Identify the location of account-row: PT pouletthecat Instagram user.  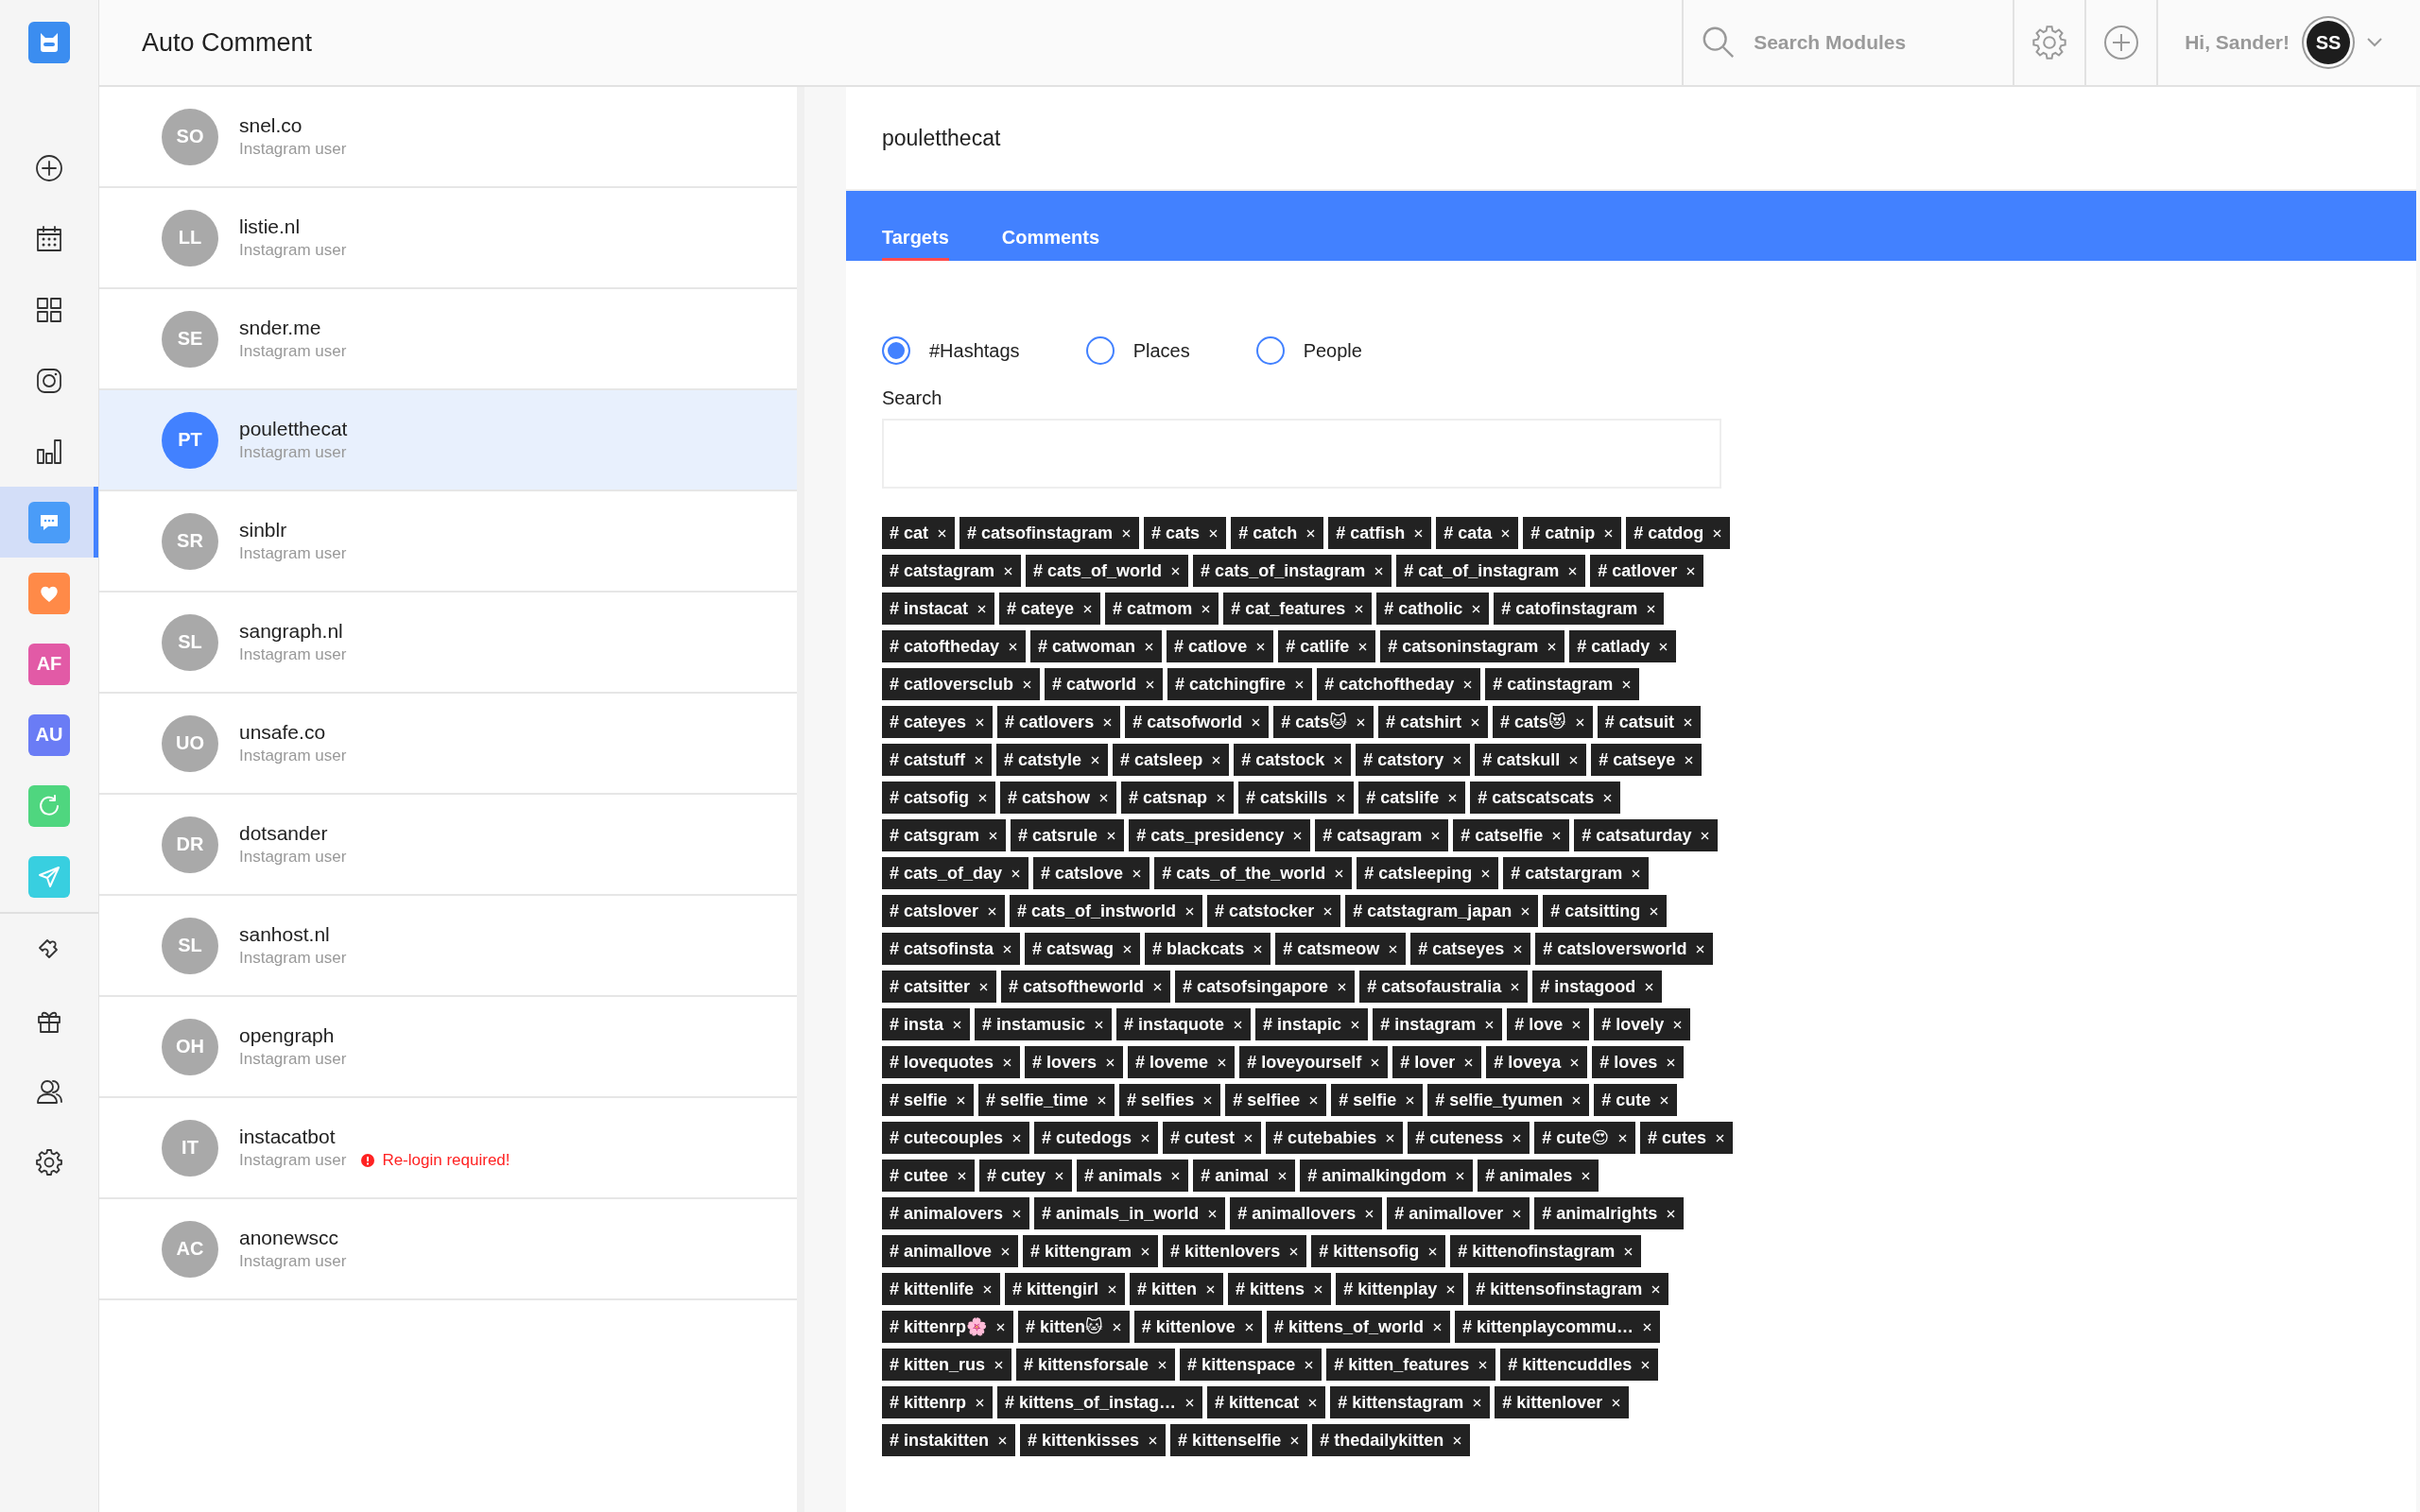
(448, 440).